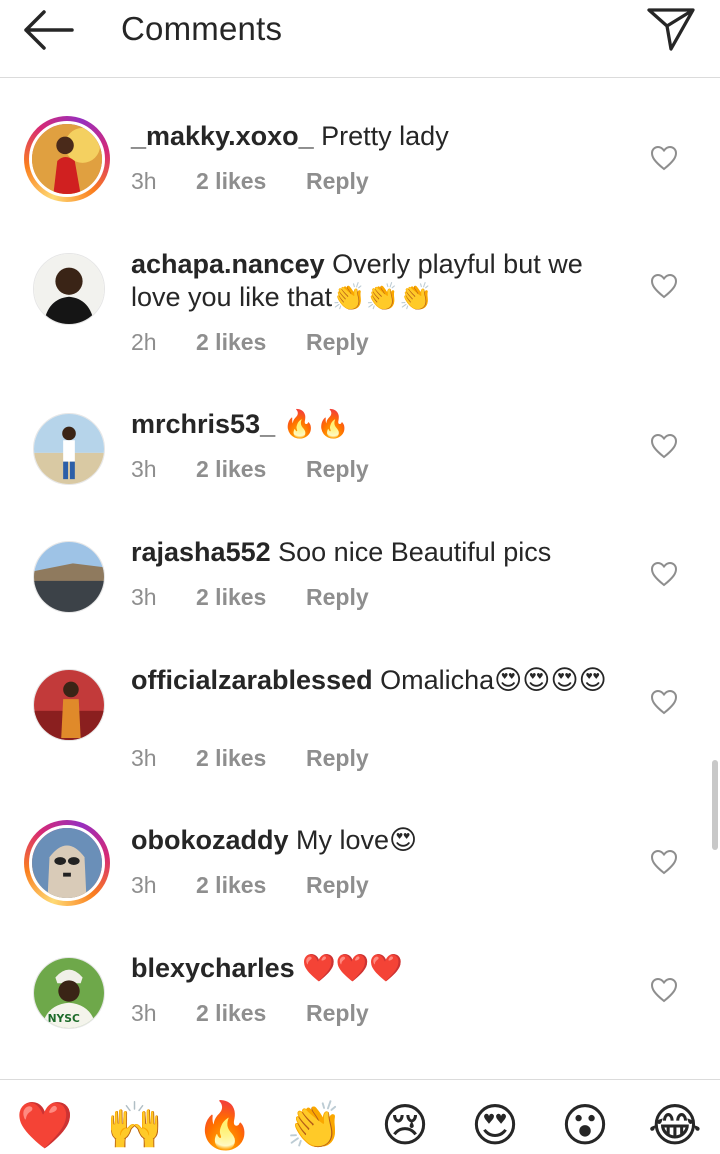 This screenshot has height=1154, width=720. I want to click on comment-text: _makky.xoxo_ Pretty lady, so click(371, 136).